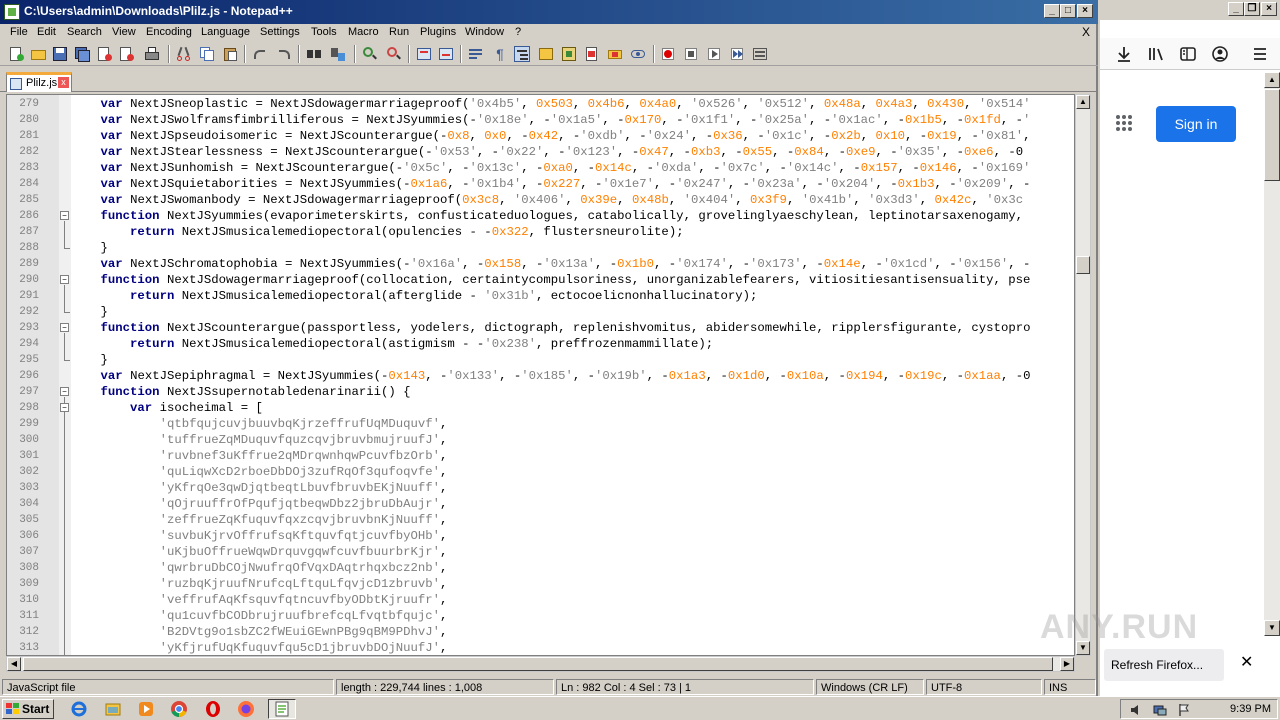 This screenshot has height=720, width=1280. What do you see at coordinates (1269, 9) in the screenshot?
I see `firefox-close-button: ×` at bounding box center [1269, 9].